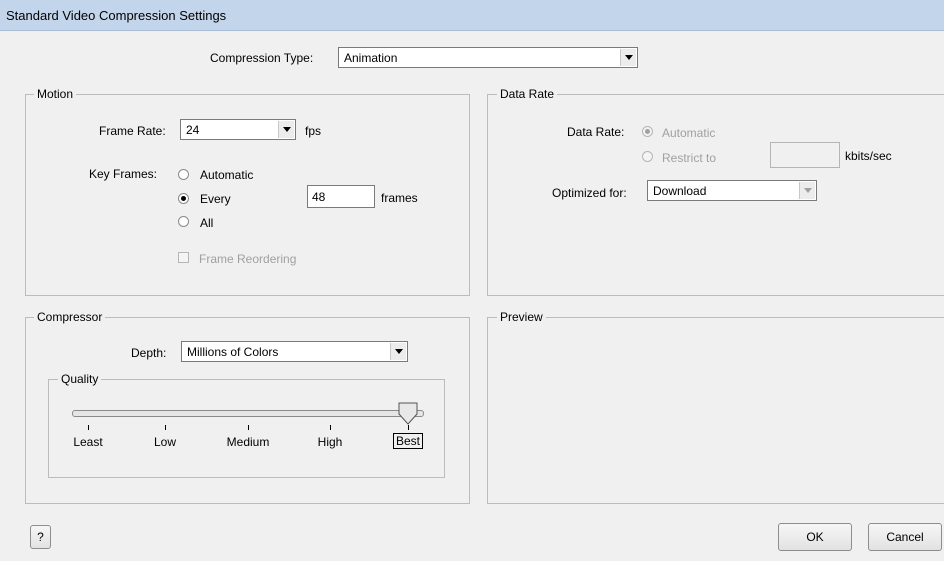 This screenshot has height=561, width=944. Describe the element at coordinates (193, 130) in the screenshot. I see `frame-rate-value: 24` at that location.